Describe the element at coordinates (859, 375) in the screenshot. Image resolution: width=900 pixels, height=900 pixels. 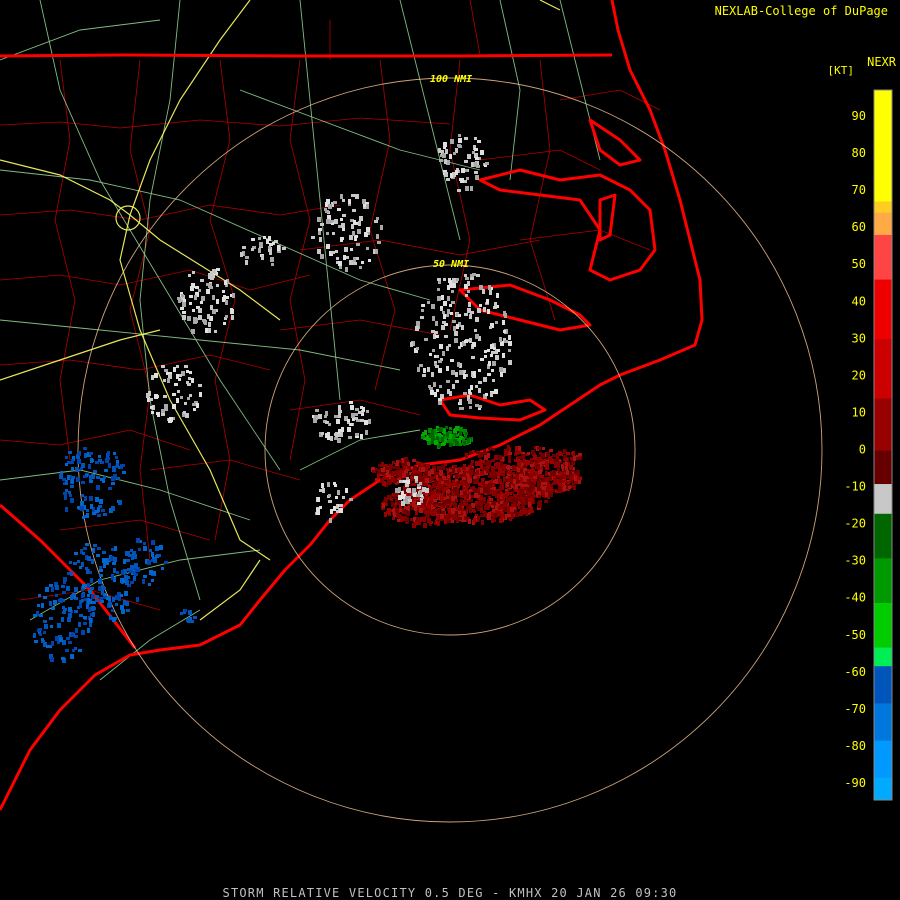
I see `legend-tick-label: 20` at that location.